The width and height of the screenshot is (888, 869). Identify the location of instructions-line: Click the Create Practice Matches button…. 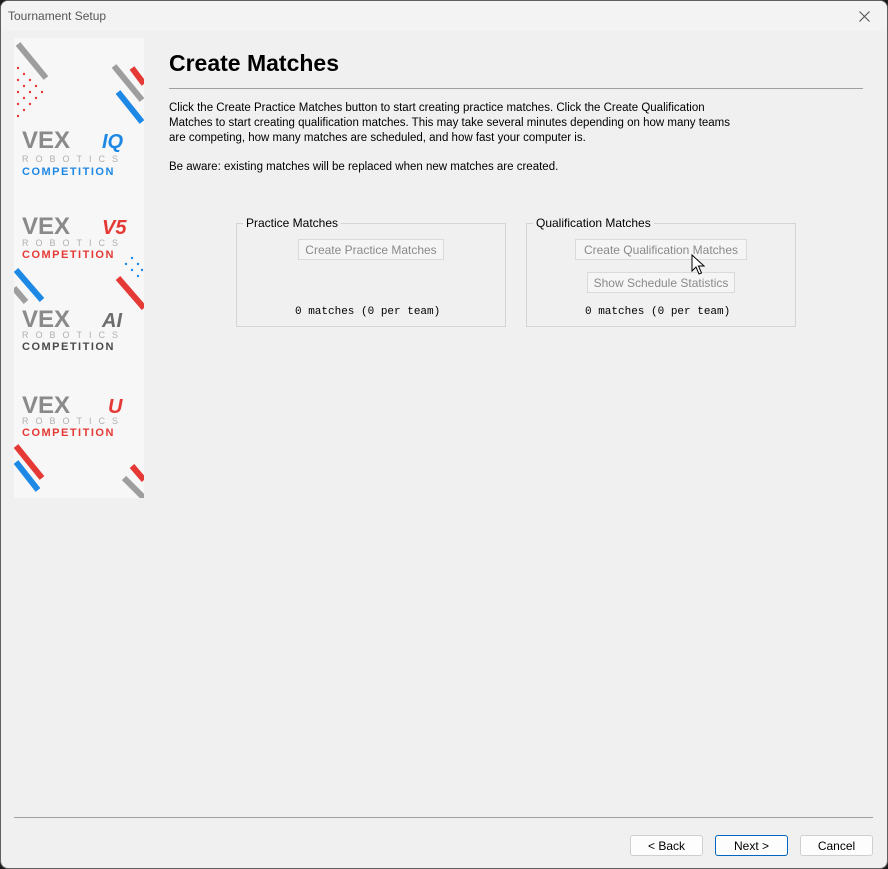
(437, 108).